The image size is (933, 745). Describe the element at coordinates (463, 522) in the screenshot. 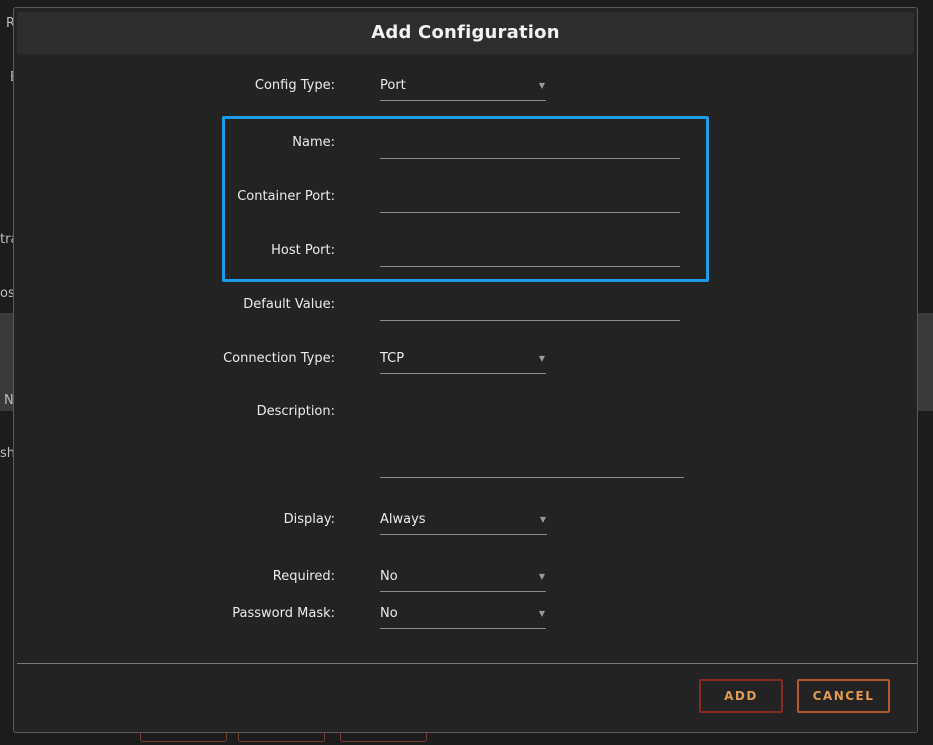

I see `display-select: Always ▼` at that location.